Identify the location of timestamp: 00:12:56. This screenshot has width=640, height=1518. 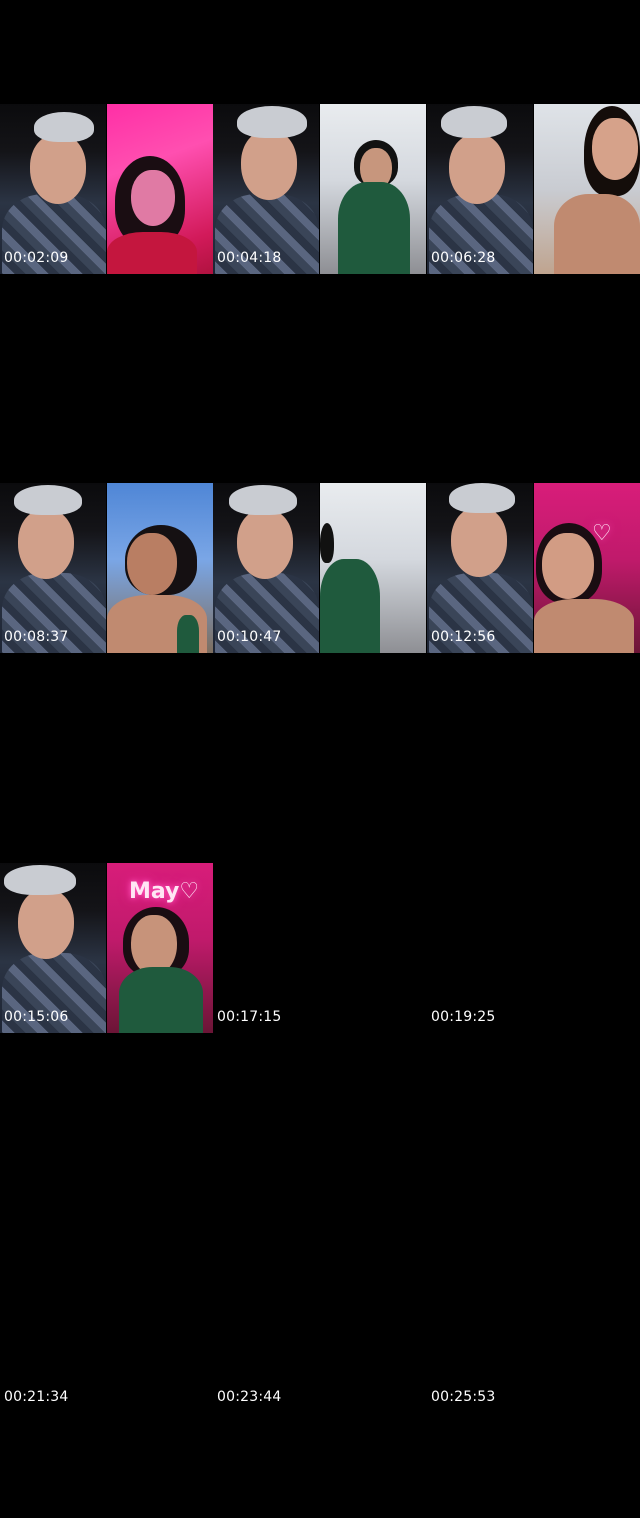
(463, 637).